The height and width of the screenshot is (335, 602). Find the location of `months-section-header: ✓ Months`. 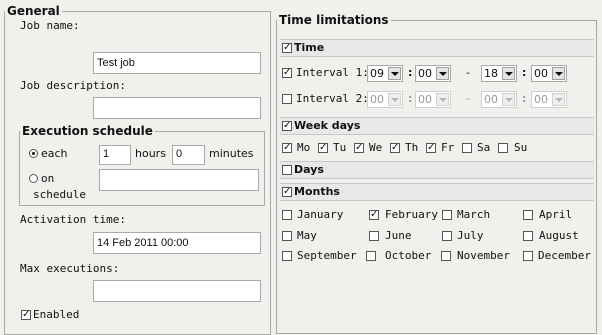

months-section-header: ✓ Months is located at coordinates (437, 192).